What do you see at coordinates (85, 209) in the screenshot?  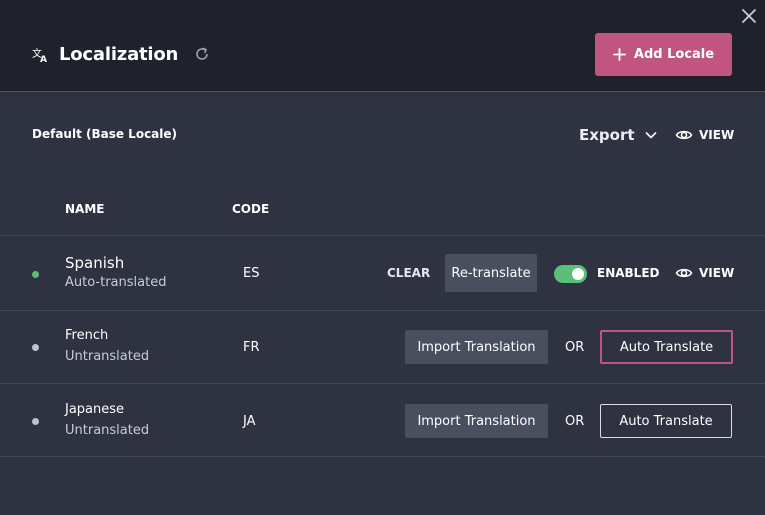 I see `column-header-name: NAME` at bounding box center [85, 209].